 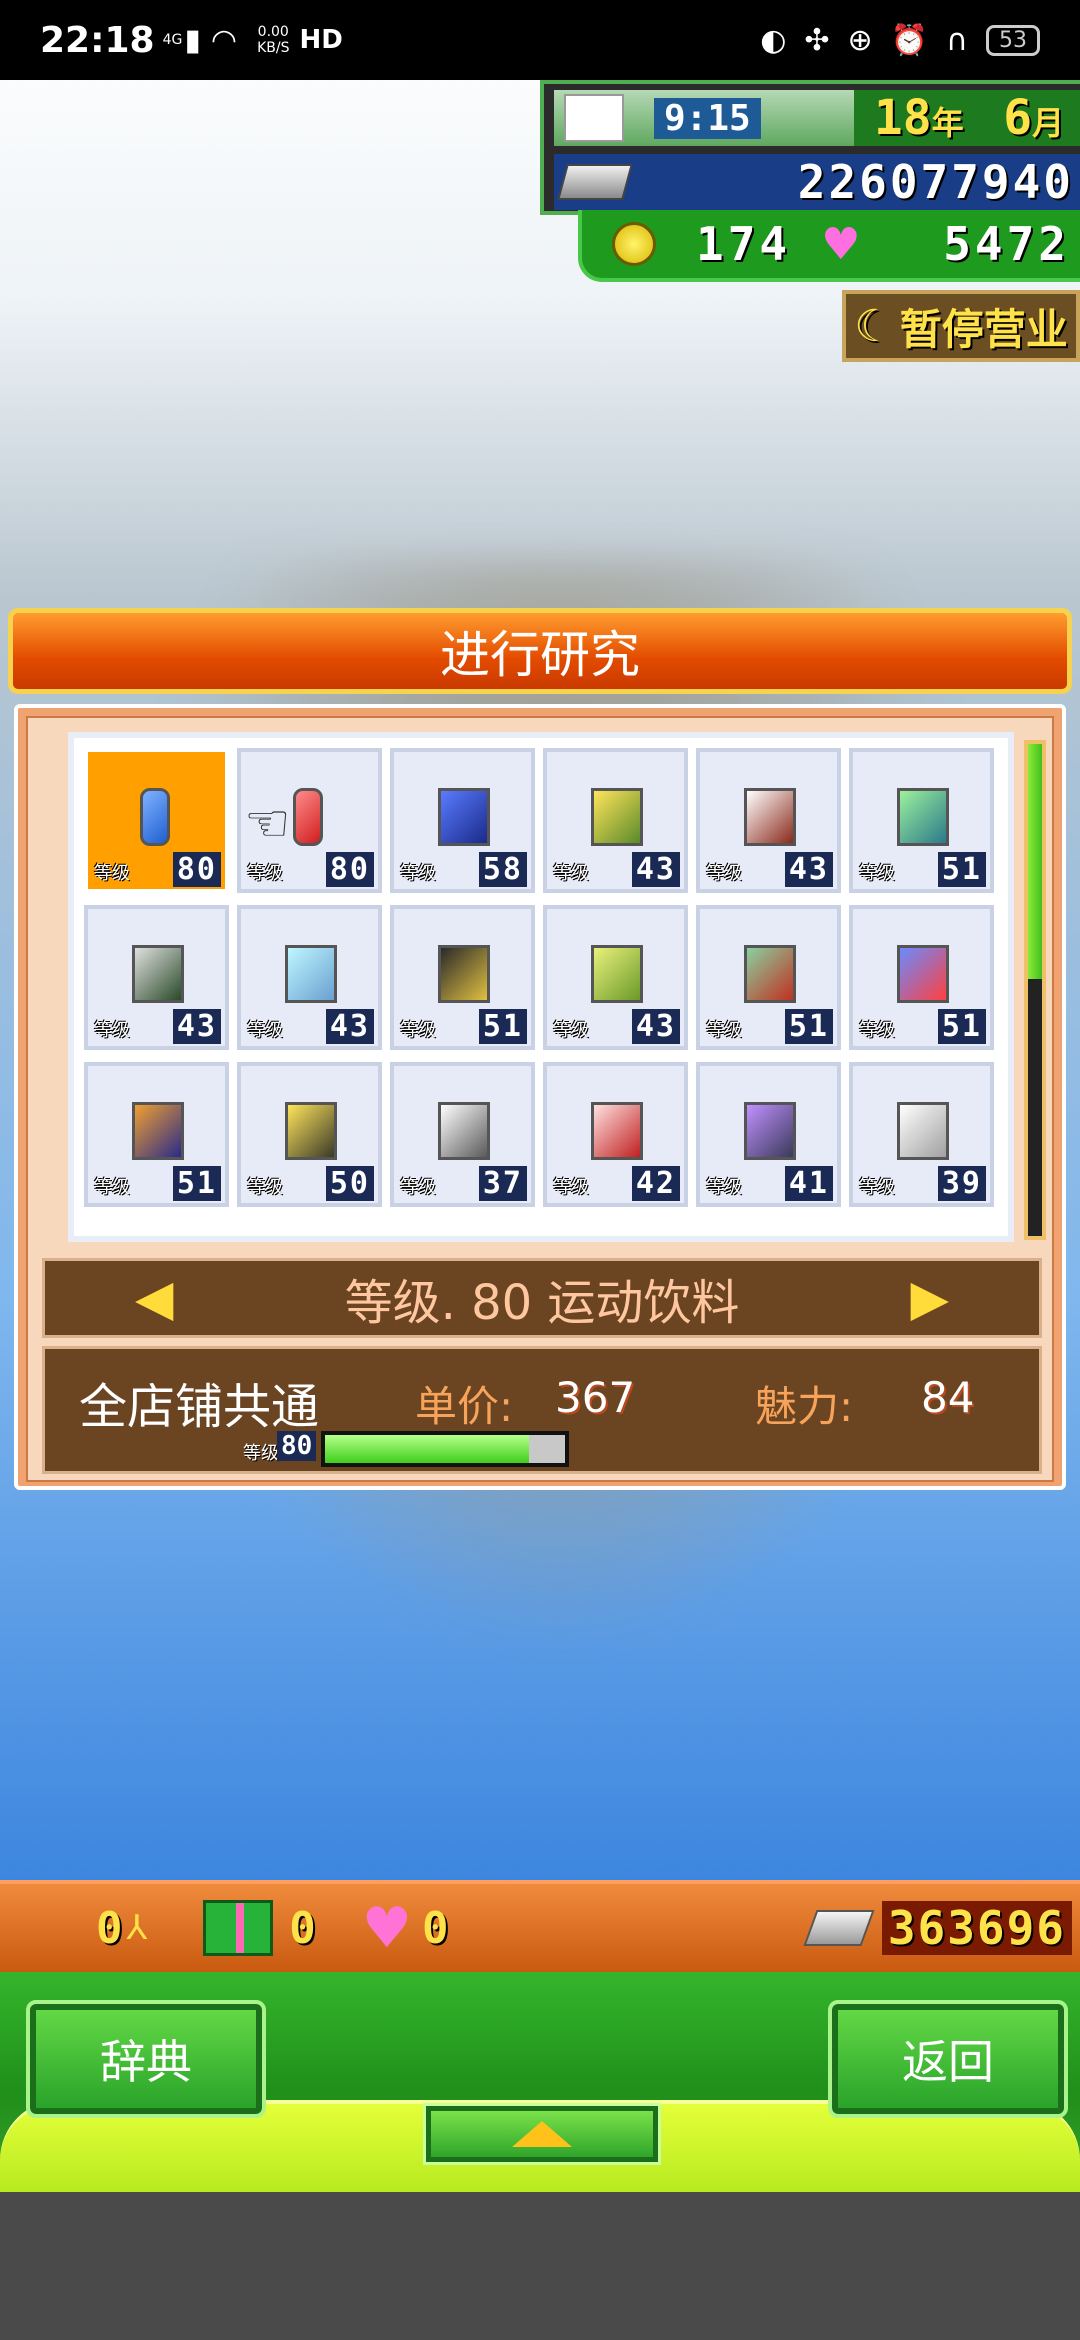 What do you see at coordinates (464, 974) in the screenshot?
I see `black-card-icon` at bounding box center [464, 974].